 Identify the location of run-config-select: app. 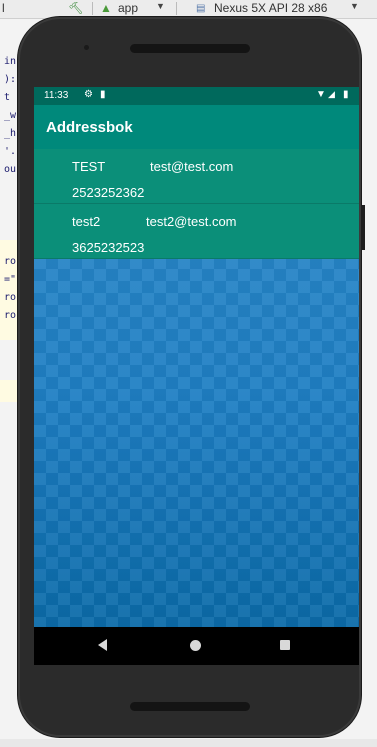
(128, 8).